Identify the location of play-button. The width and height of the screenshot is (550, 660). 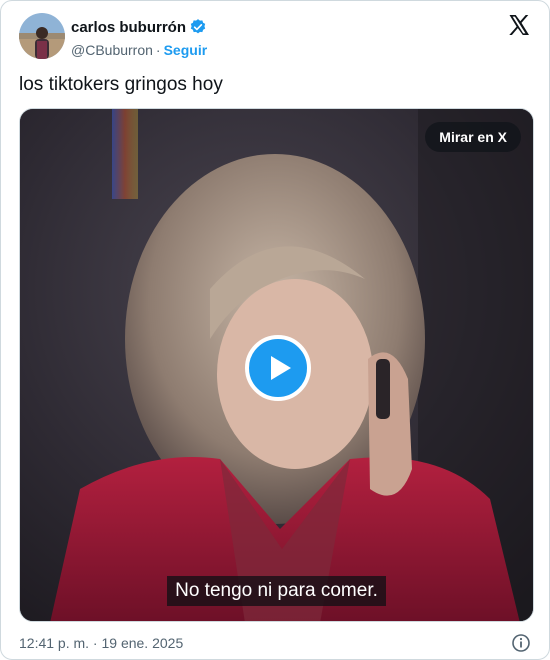
(278, 368).